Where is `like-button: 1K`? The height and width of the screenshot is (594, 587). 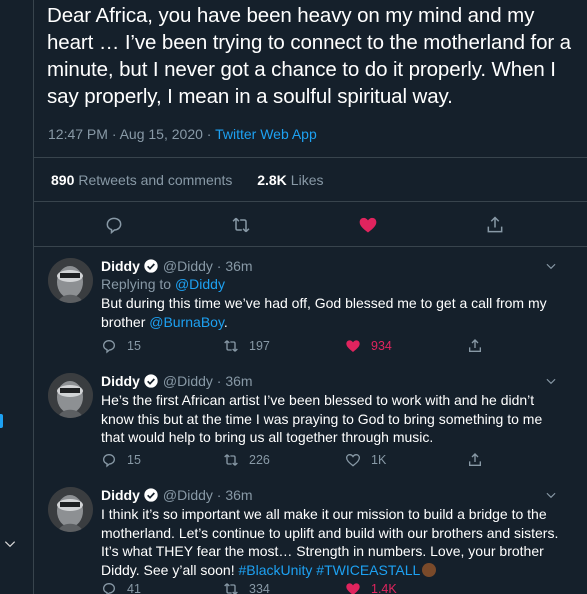 like-button: 1K is located at coordinates (365, 460).